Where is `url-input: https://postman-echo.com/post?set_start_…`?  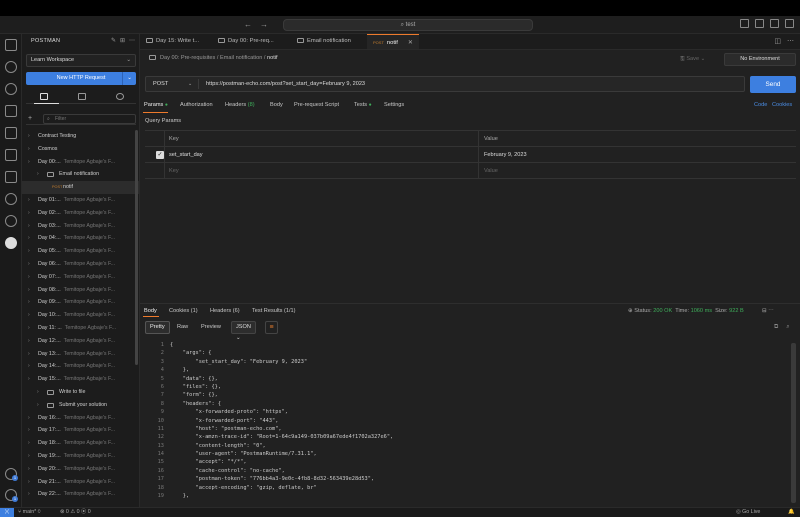 url-input: https://postman-echo.com/post?set_start_… is located at coordinates (285, 84).